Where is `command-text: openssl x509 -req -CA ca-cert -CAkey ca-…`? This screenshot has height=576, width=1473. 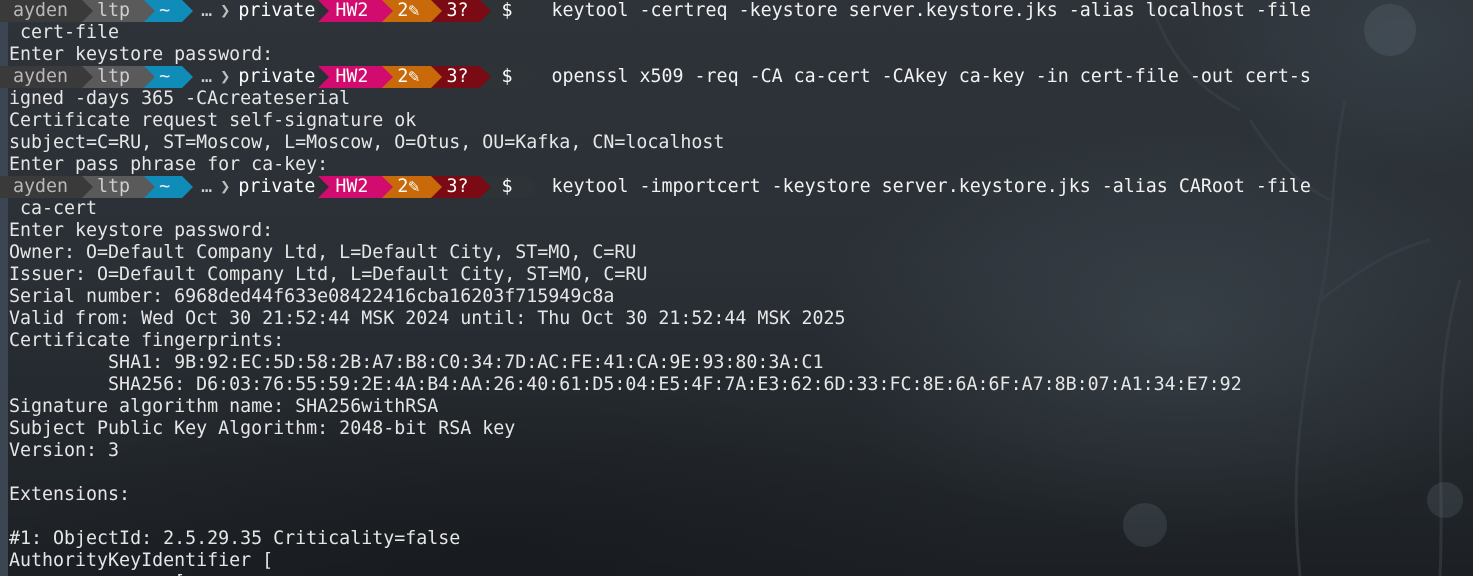 command-text: openssl x509 -req -CA ca-cert -CAkey ca-… is located at coordinates (931, 76).